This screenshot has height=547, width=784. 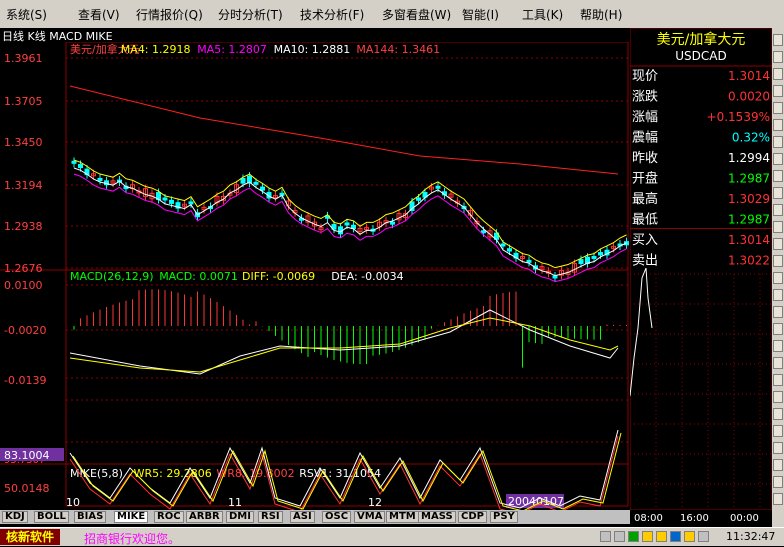 I want to click on macd-legend-dea: DEA: -0.0034, so click(x=367, y=276).